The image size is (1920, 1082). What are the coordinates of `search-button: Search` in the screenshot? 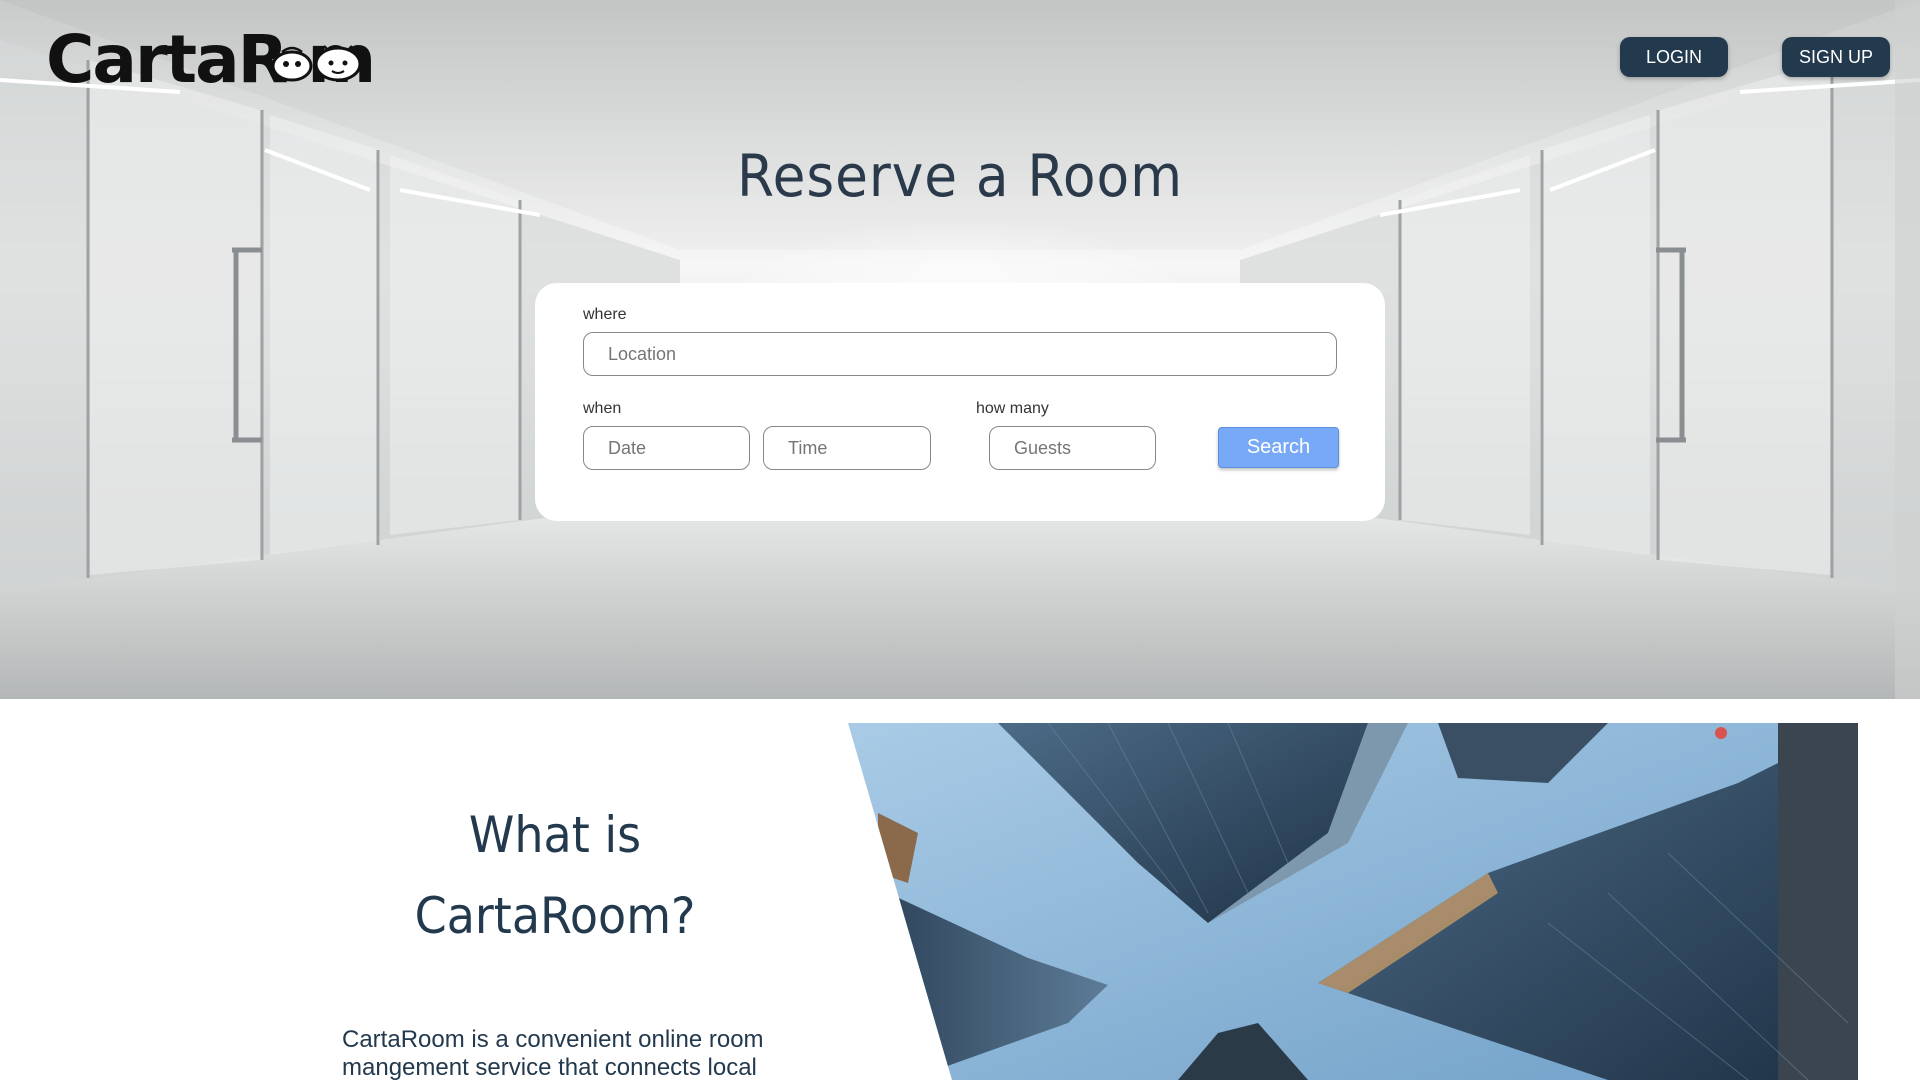 It's located at (1278, 447).